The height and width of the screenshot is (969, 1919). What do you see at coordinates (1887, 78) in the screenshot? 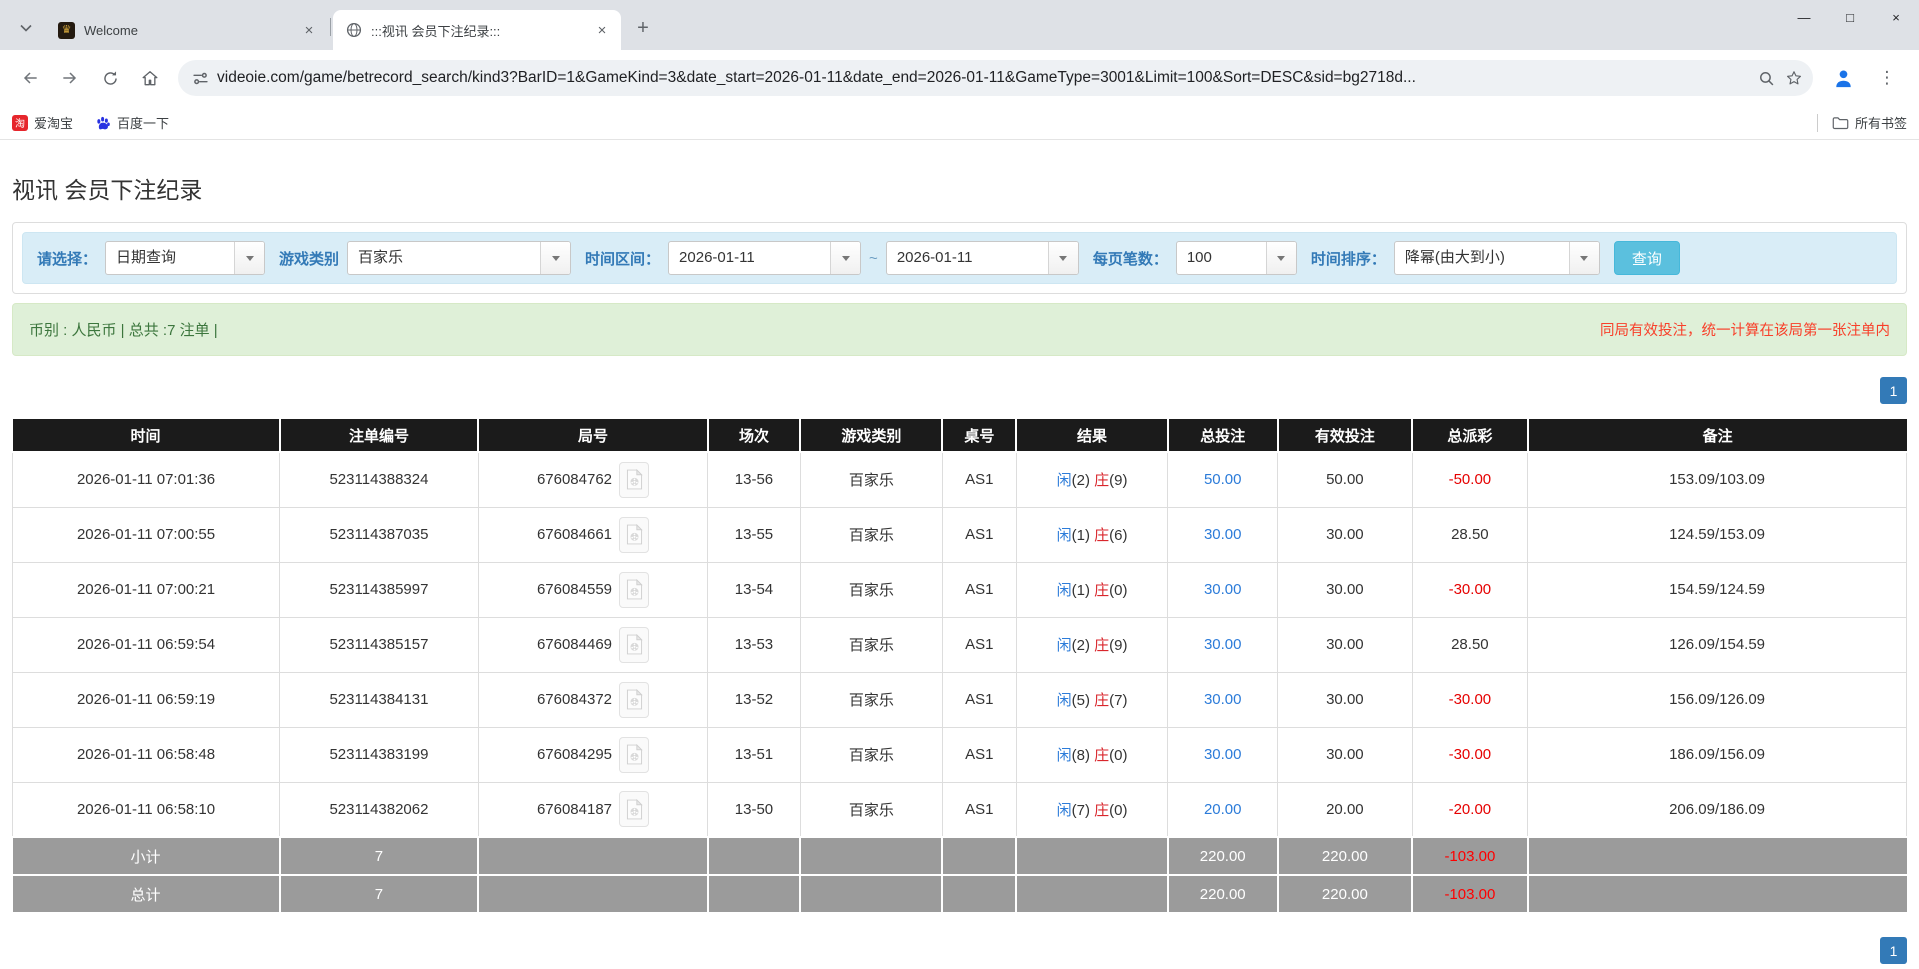
I see `browser-menu-icon: ⋮` at bounding box center [1887, 78].